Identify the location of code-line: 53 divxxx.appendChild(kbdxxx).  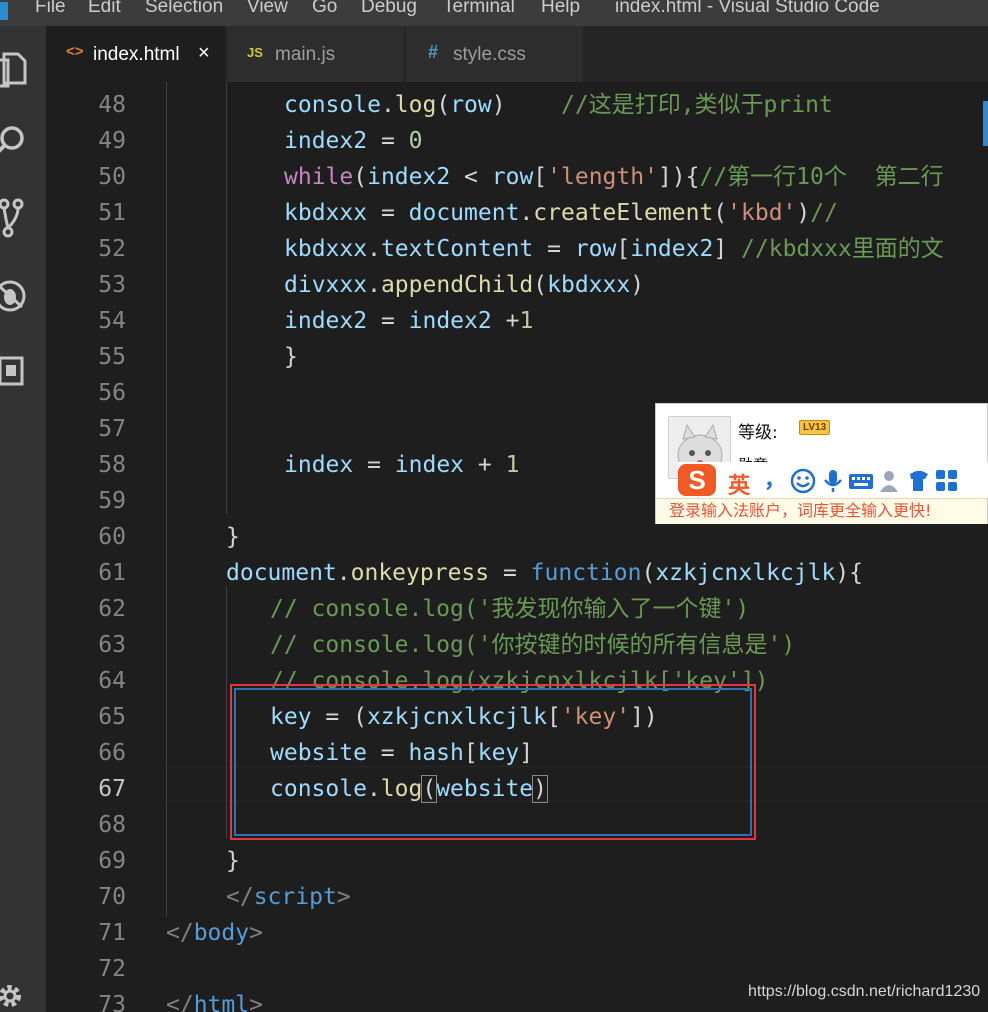
(517, 285).